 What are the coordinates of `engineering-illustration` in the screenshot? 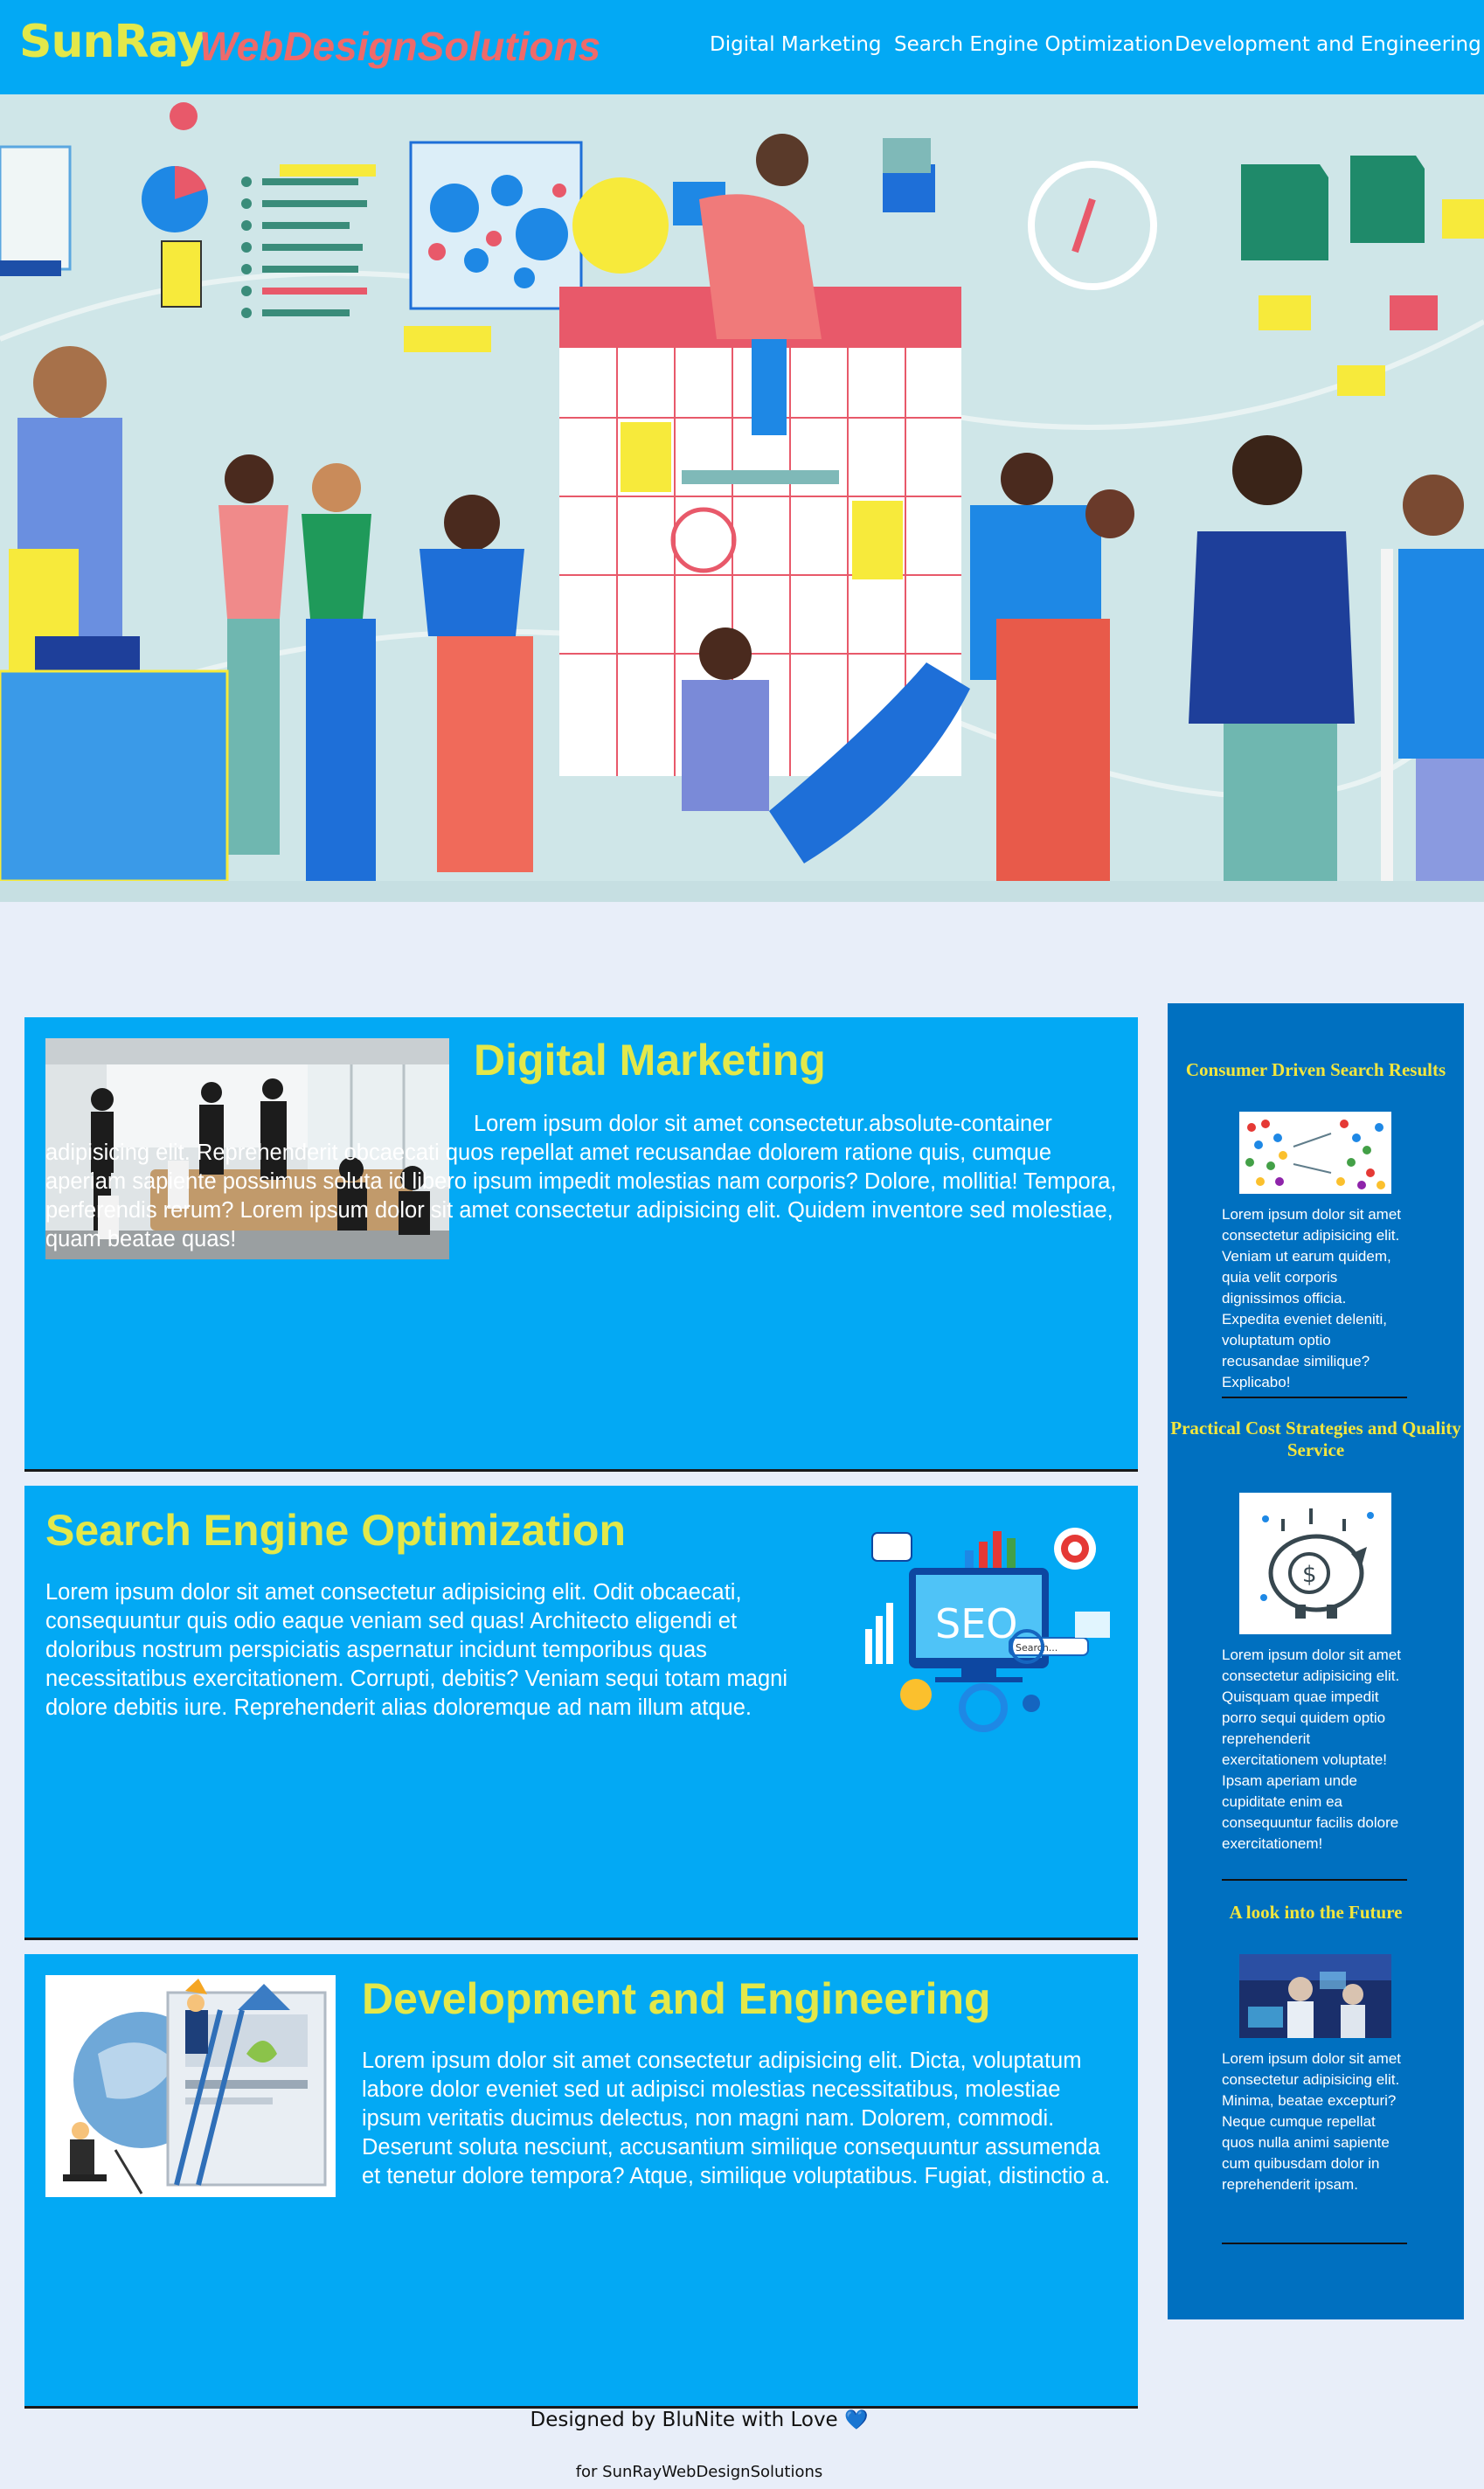 It's located at (190, 2086).